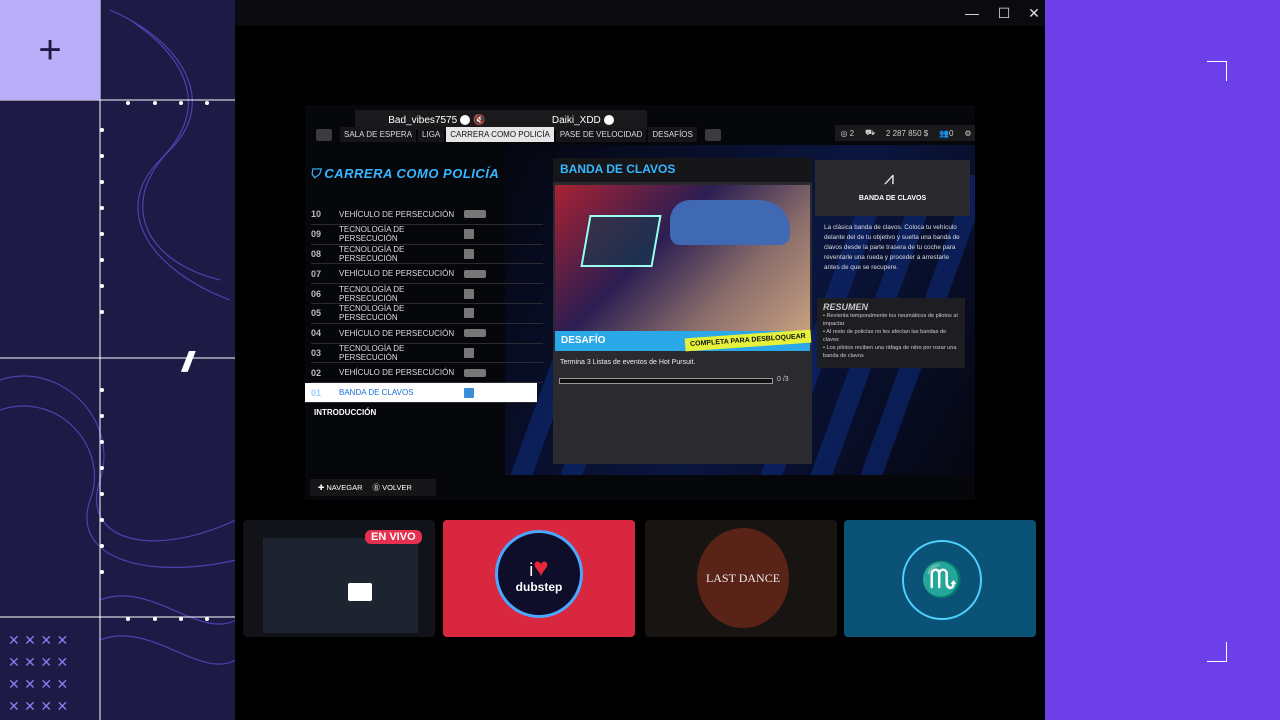 The height and width of the screenshot is (720, 1280). Describe the element at coordinates (345, 412) in the screenshot. I see `intro-item: INTRODUCCIÓN` at that location.